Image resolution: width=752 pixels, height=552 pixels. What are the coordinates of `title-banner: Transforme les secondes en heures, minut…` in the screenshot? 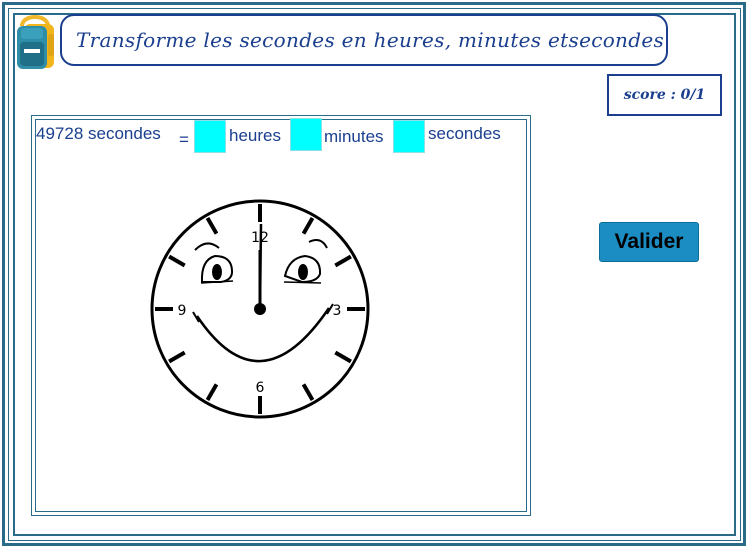 It's located at (364, 40).